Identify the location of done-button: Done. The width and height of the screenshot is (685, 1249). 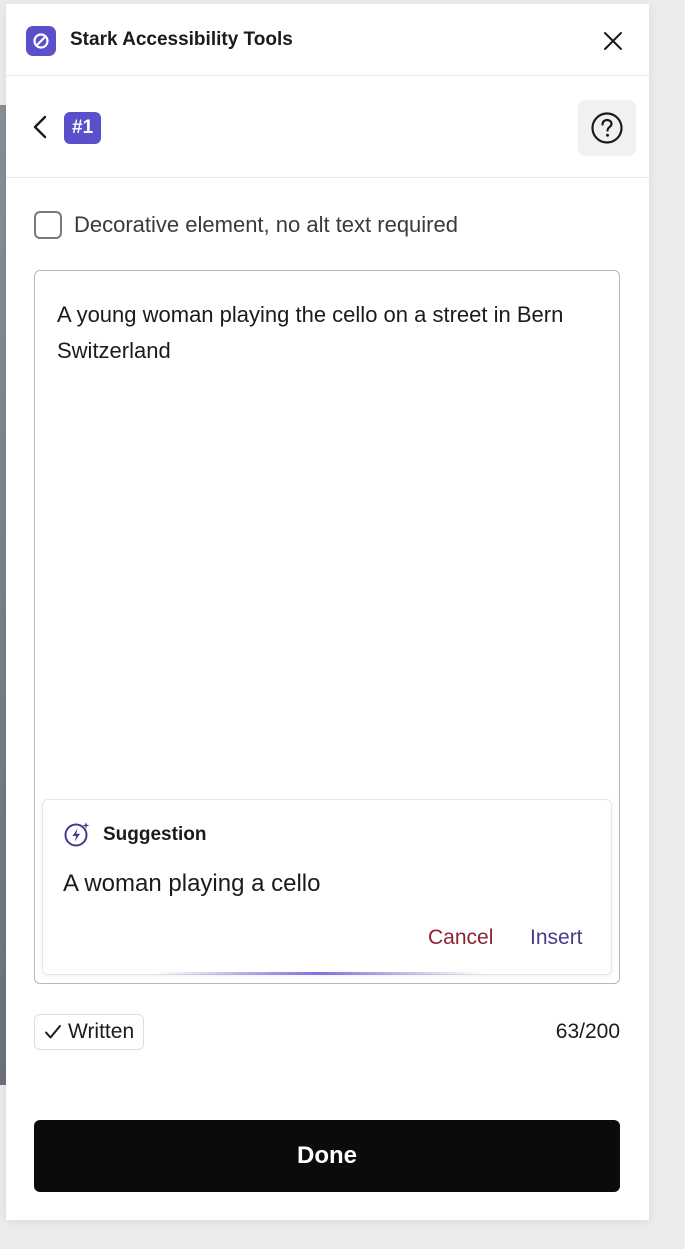
(327, 1156).